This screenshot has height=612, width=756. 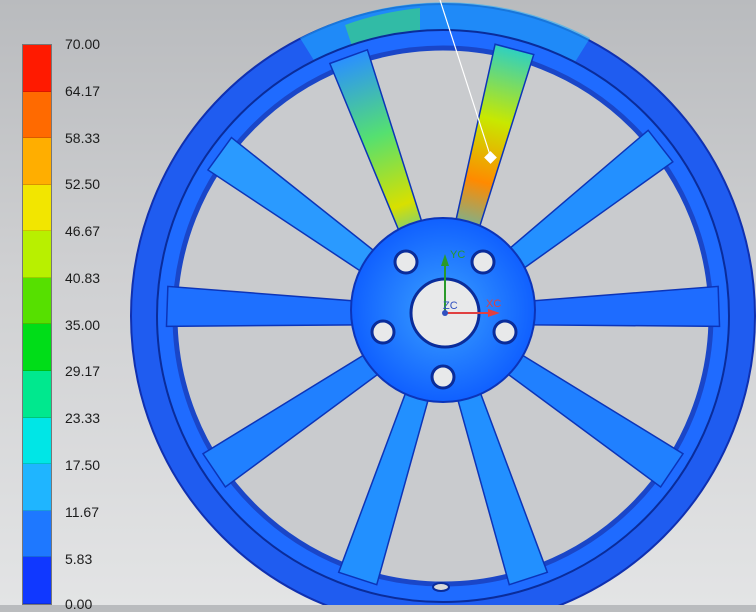 I want to click on legend-label: 23.33, so click(x=83, y=418).